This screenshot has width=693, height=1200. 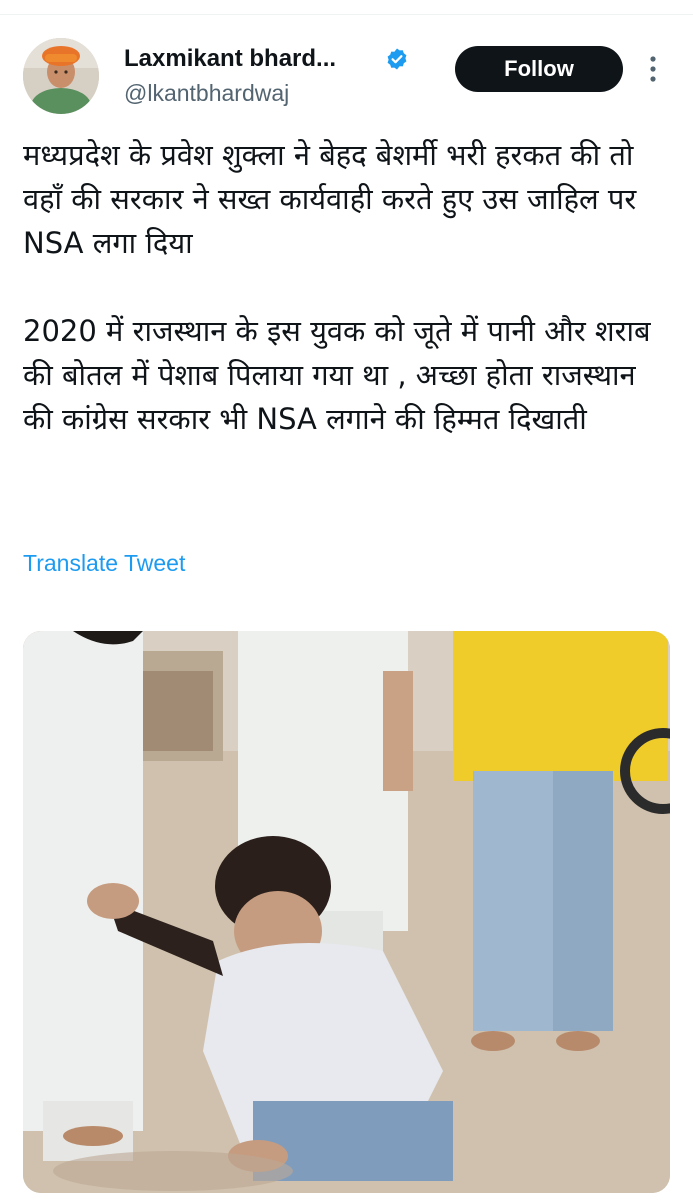 What do you see at coordinates (397, 59) in the screenshot?
I see `verified-badge-icon` at bounding box center [397, 59].